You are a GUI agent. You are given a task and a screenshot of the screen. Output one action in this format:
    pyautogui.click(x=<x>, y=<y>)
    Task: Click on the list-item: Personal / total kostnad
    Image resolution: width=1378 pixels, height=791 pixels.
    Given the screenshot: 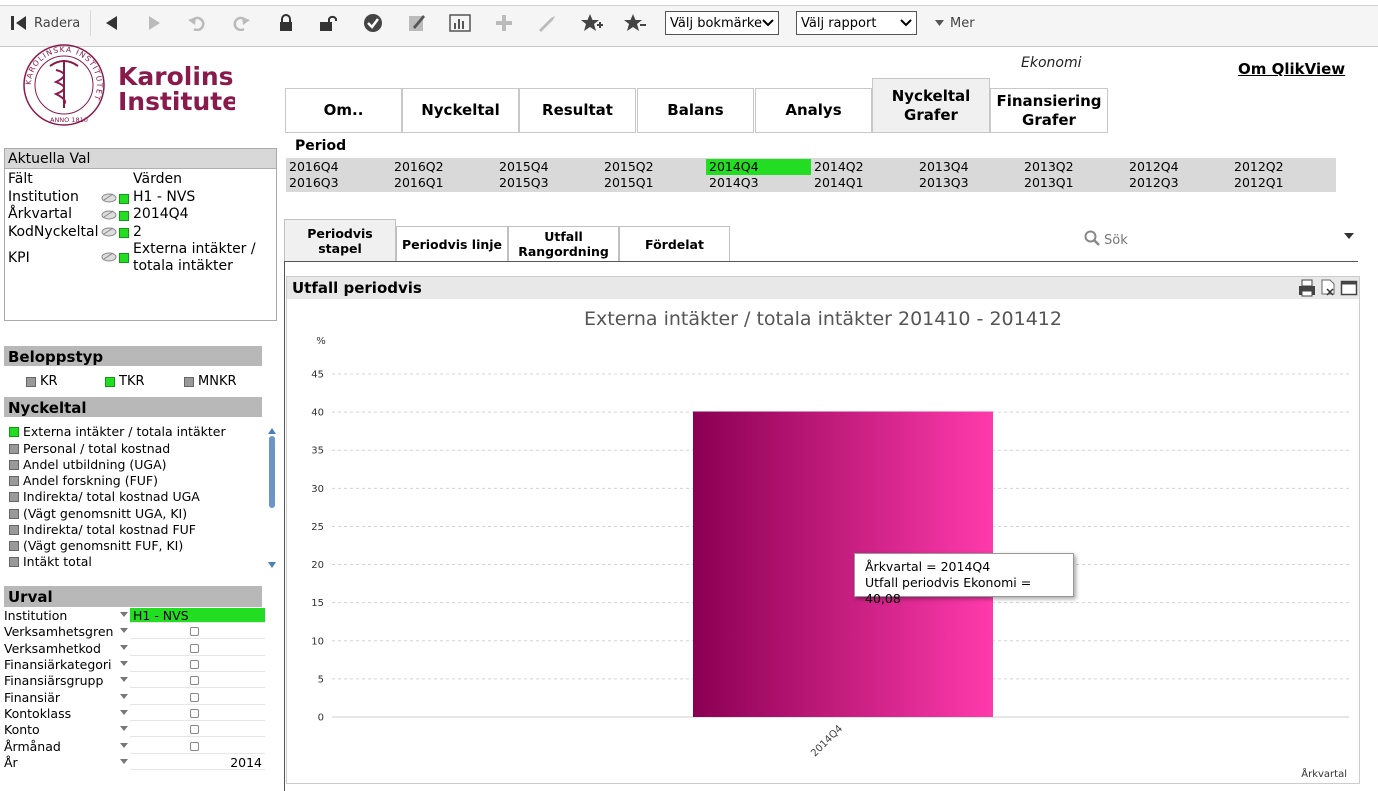 What is the action you would take?
    pyautogui.click(x=89, y=448)
    